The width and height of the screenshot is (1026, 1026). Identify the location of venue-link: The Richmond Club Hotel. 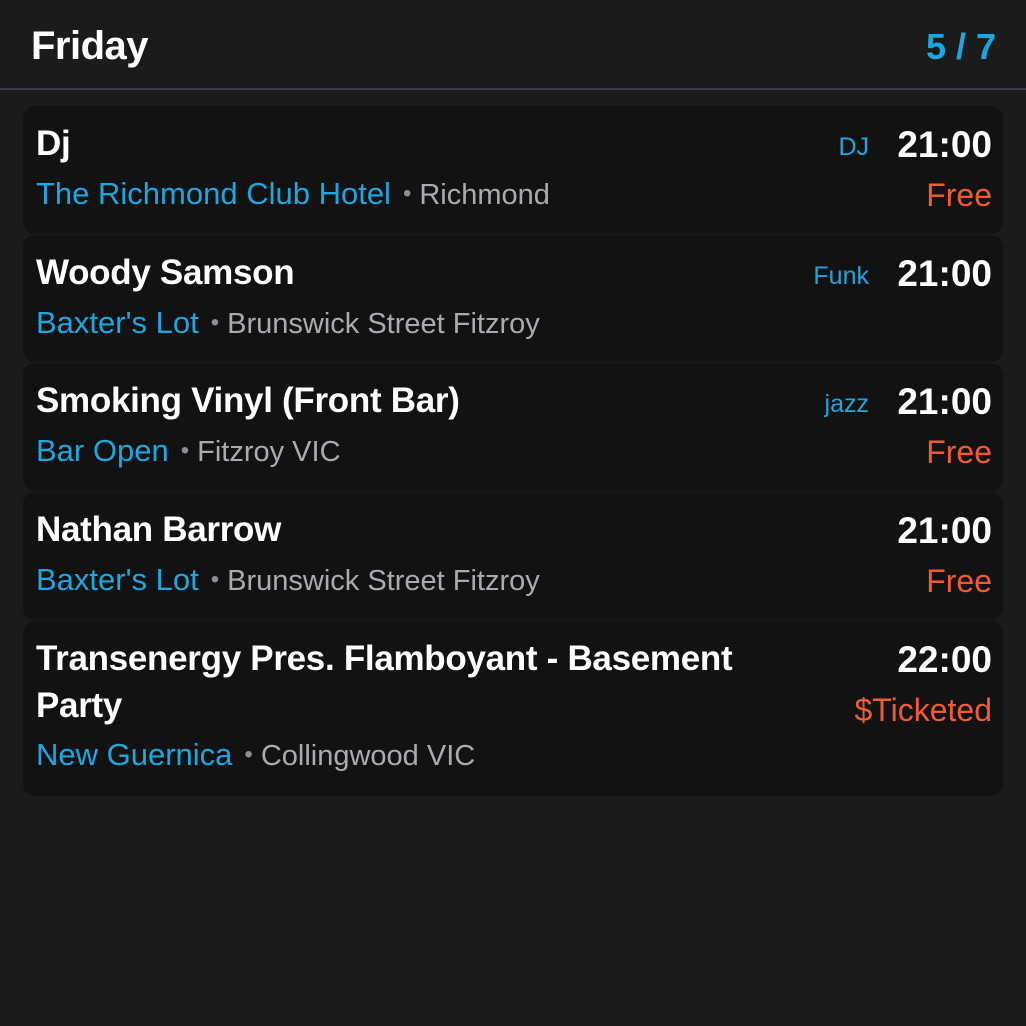
(213, 193).